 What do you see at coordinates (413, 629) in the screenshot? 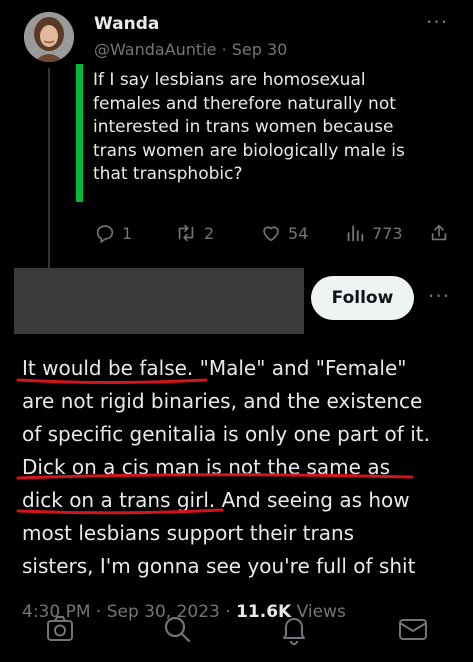
I see `mail-icon` at bounding box center [413, 629].